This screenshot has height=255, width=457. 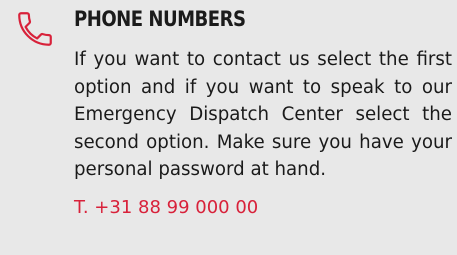 I want to click on section-title: PHONE NUMBERS, so click(x=160, y=19).